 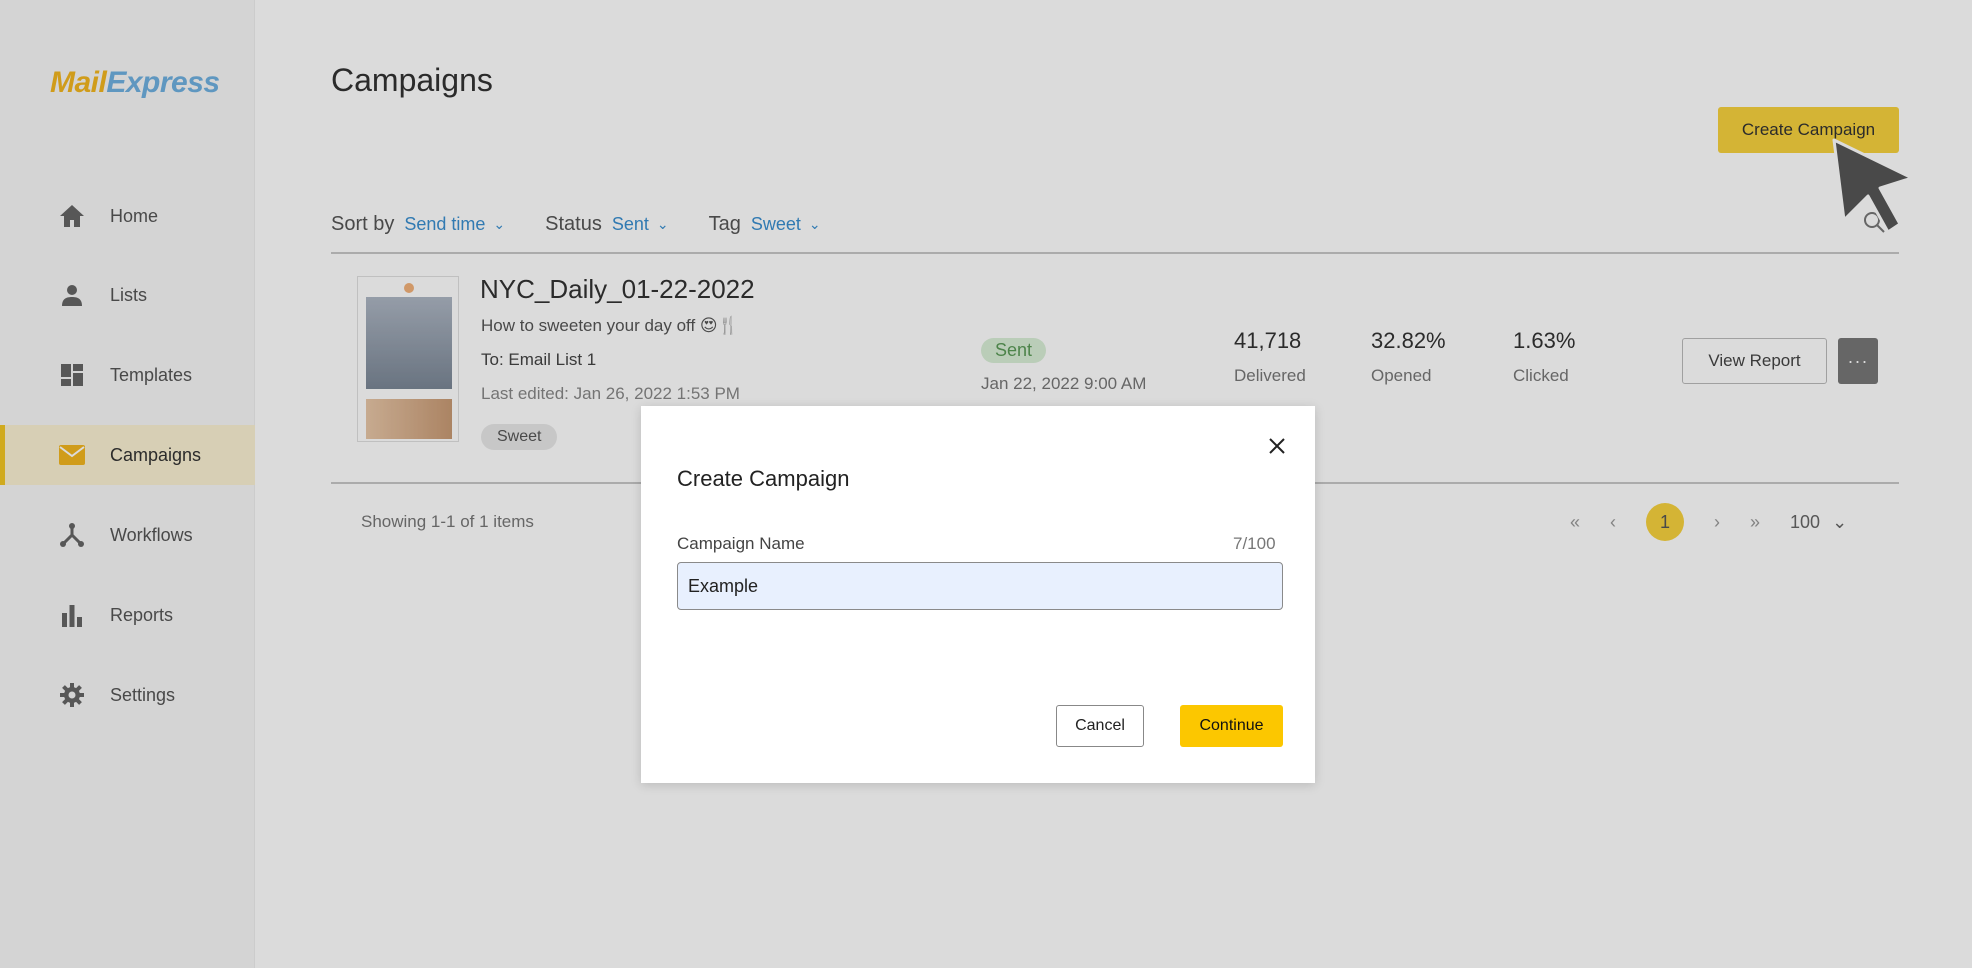 I want to click on continue-button: Continue, so click(x=1231, y=726).